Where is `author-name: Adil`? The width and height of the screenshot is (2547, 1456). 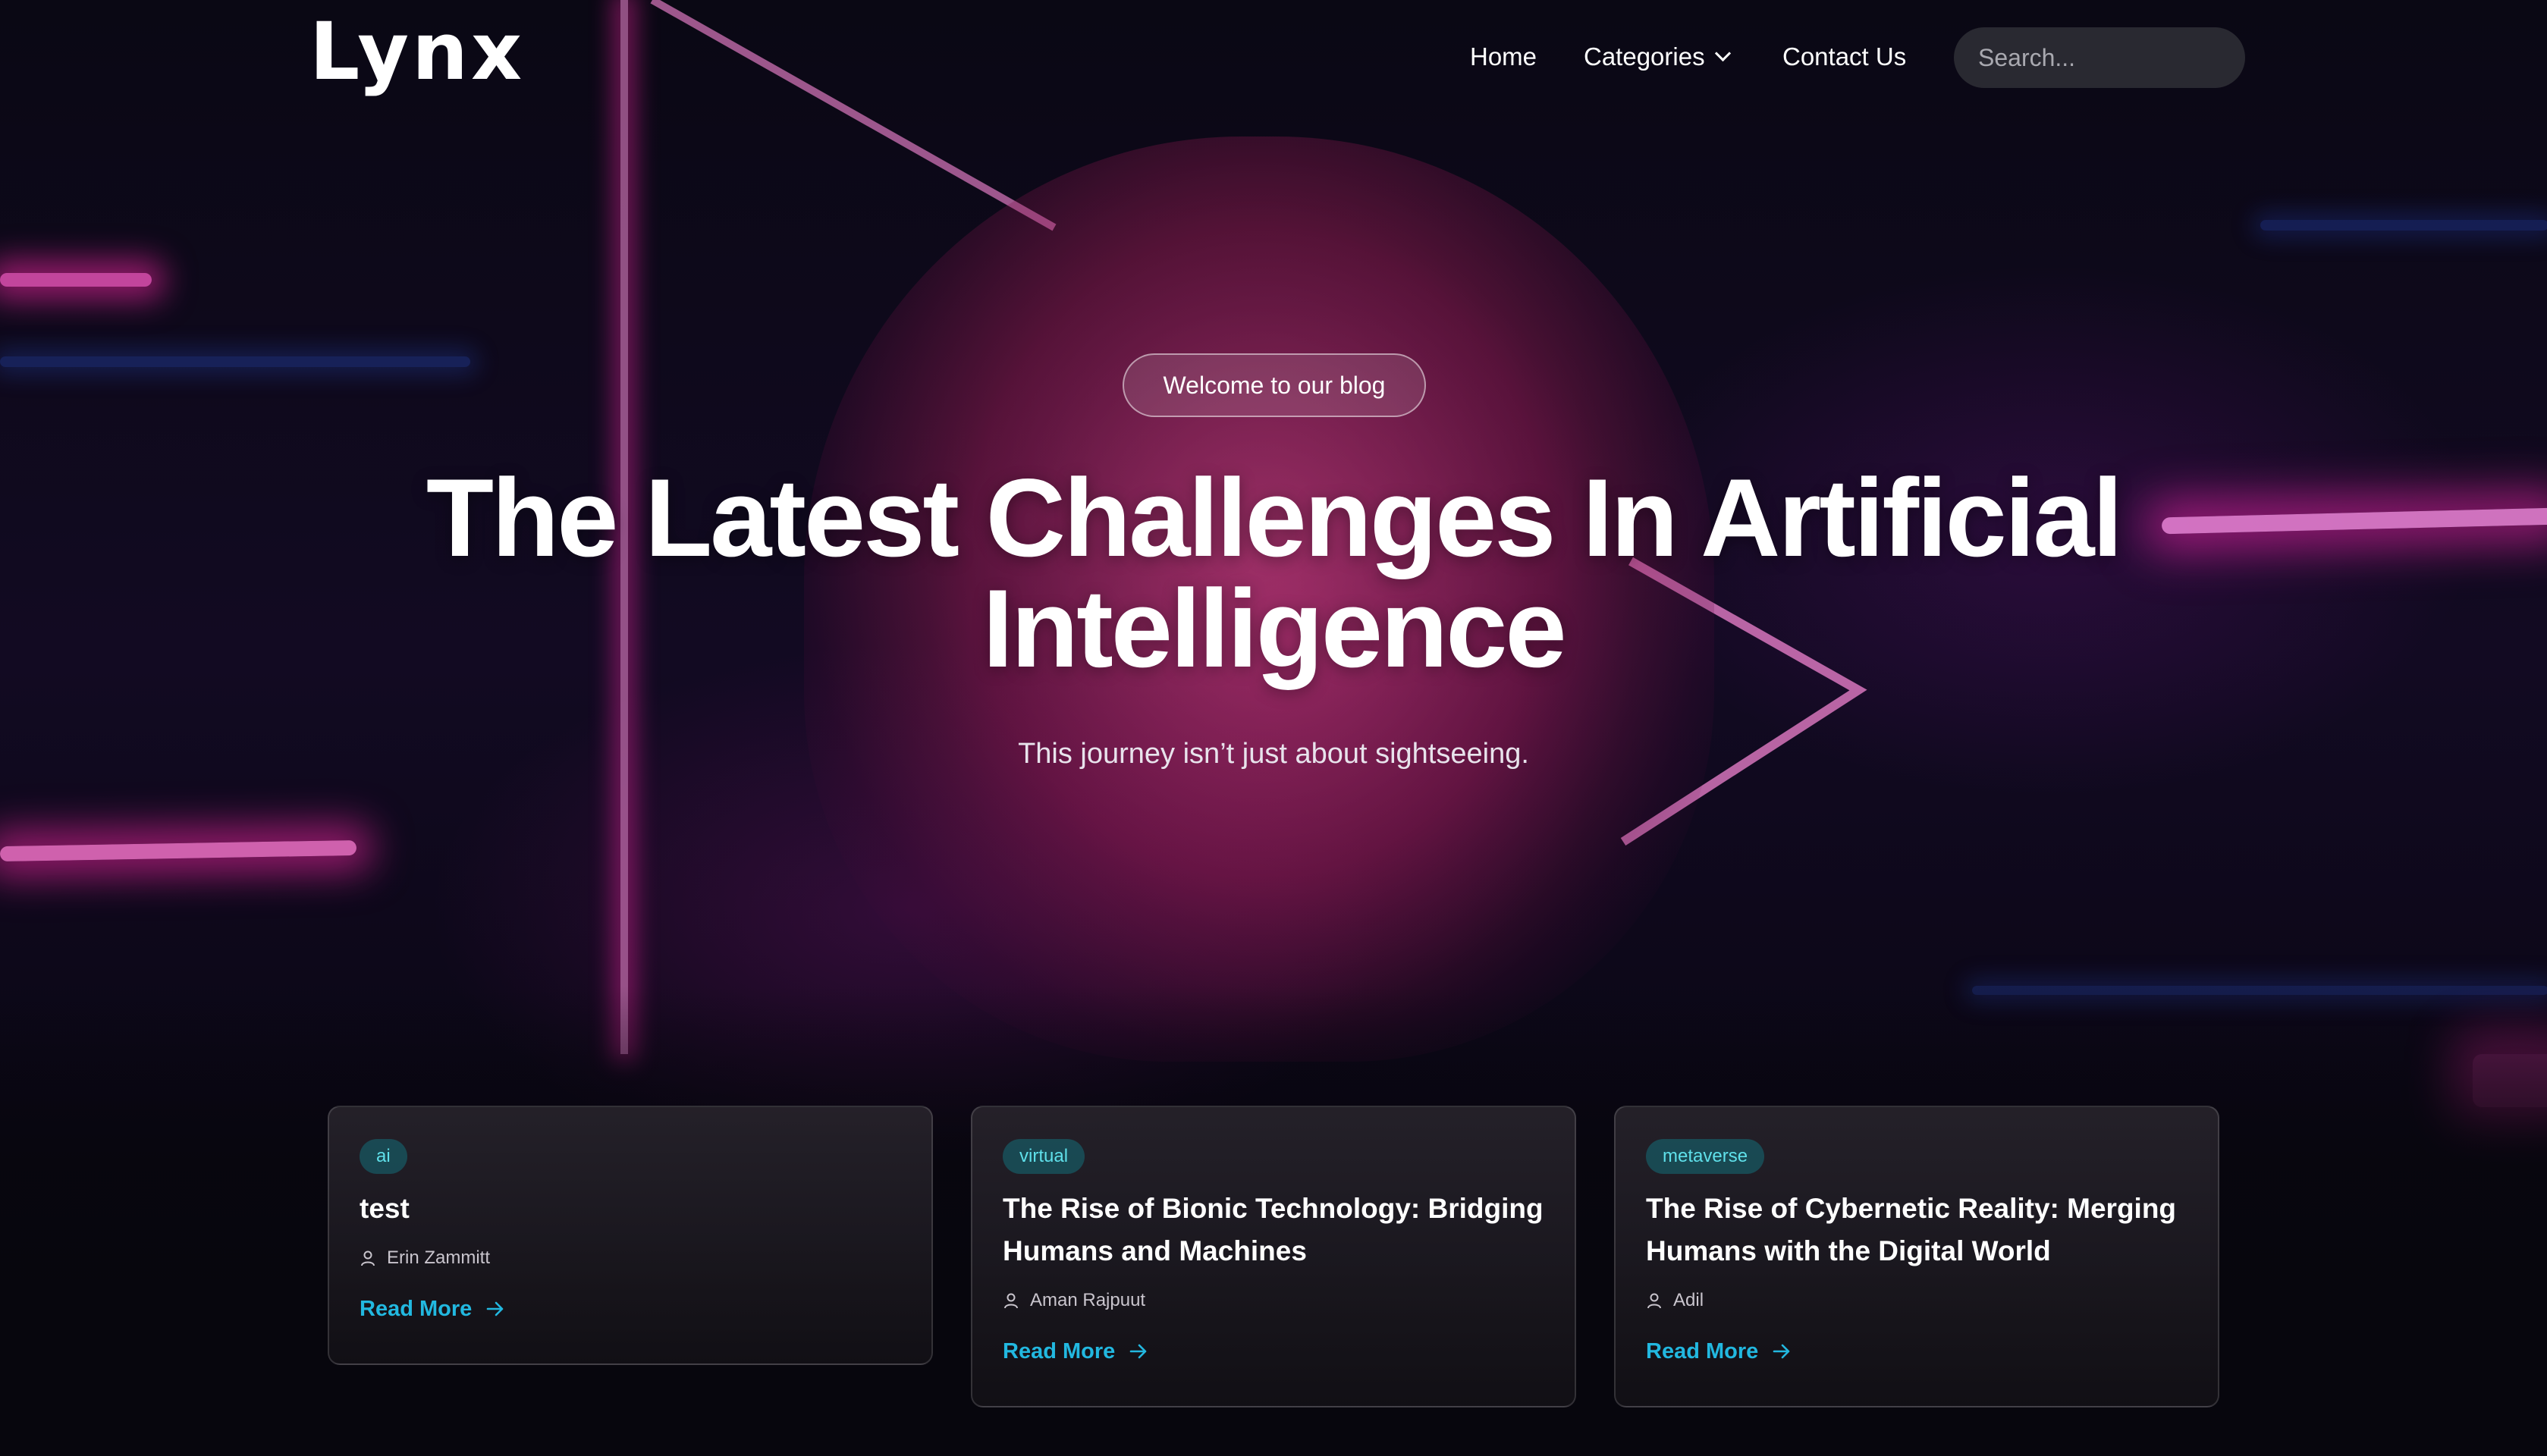 author-name: Adil is located at coordinates (1688, 1300).